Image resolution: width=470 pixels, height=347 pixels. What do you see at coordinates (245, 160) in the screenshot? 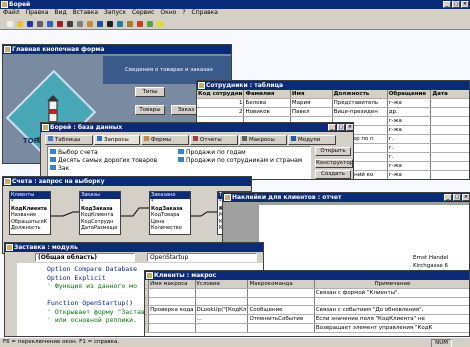
I see `list-item: Продажи по сотрудникам и странам` at bounding box center [245, 160].